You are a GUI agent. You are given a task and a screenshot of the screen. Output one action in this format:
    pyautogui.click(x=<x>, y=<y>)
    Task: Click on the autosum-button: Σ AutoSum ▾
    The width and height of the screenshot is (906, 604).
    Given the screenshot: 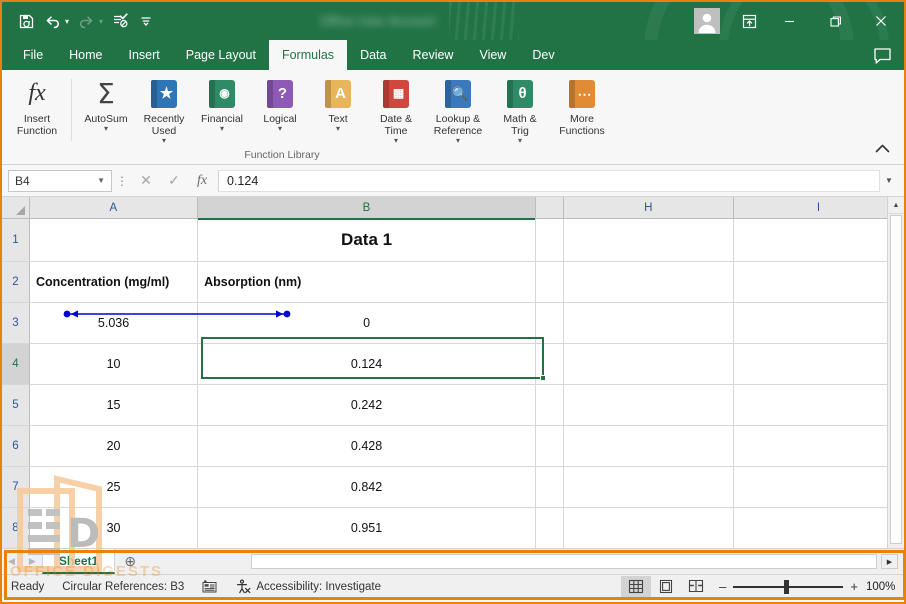 What is the action you would take?
    pyautogui.click(x=106, y=103)
    